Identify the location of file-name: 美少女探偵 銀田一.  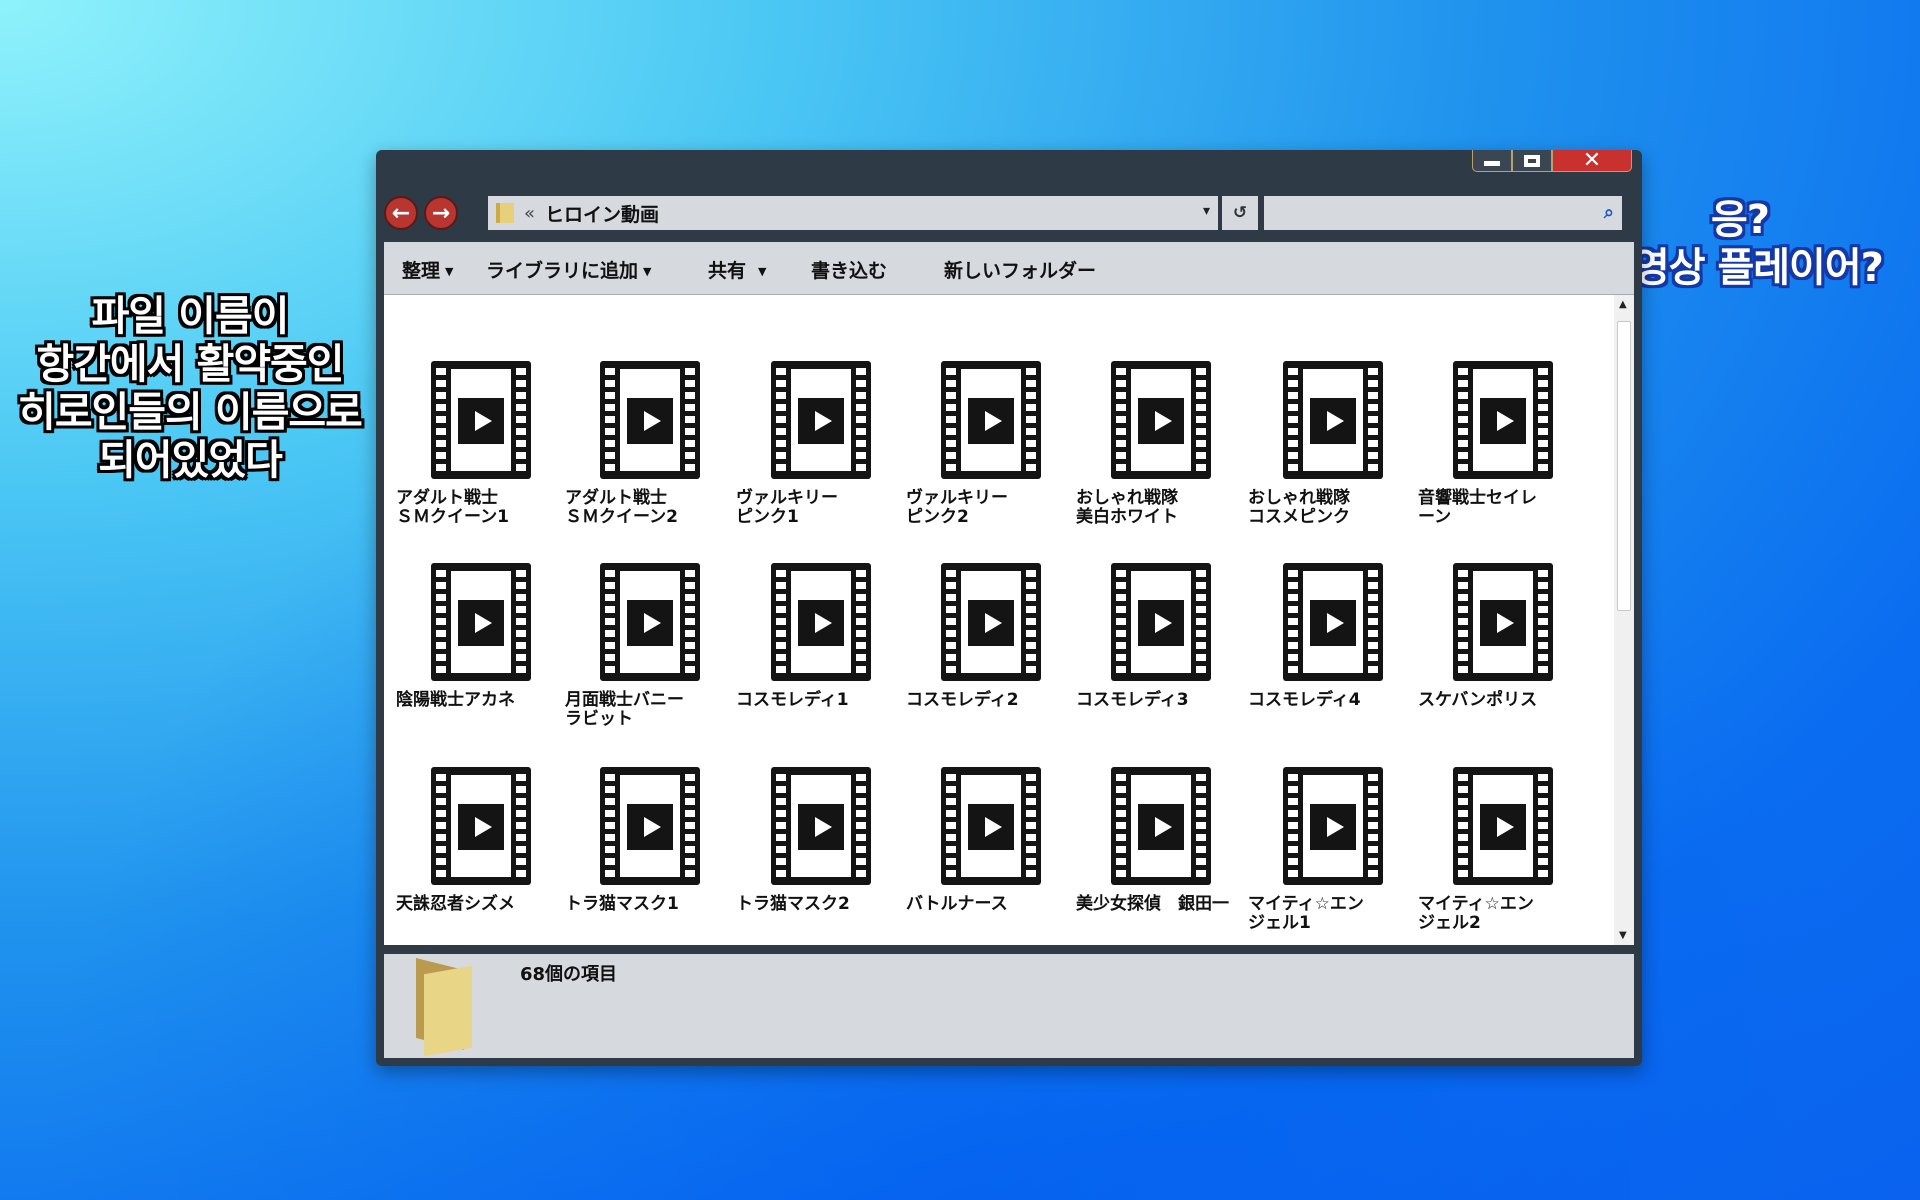
(1152, 904).